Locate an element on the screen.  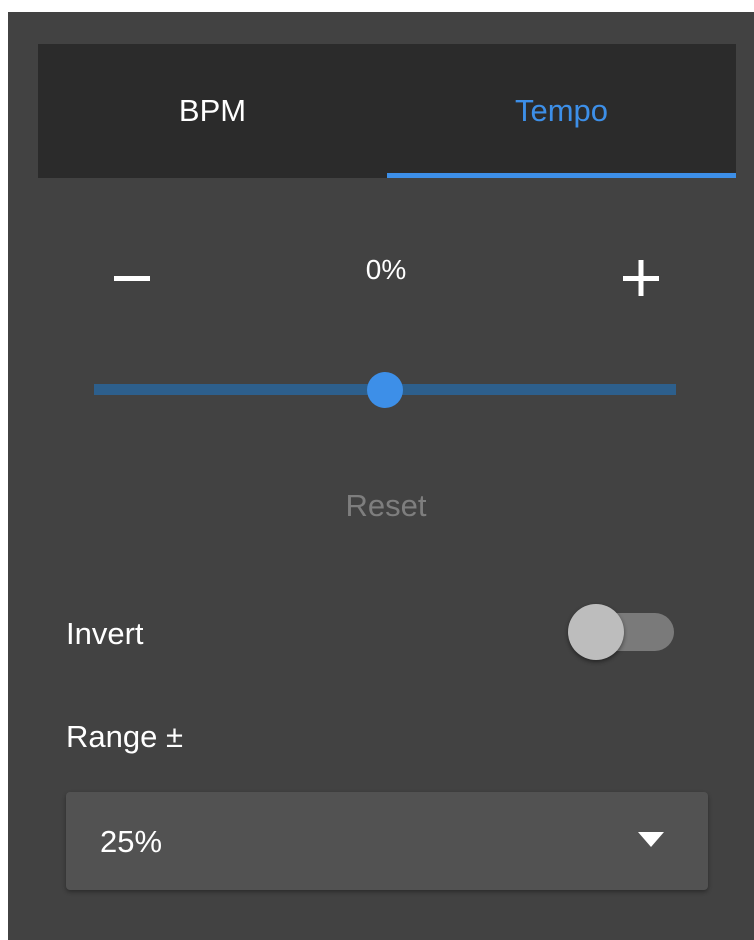
decrease-tempo-button is located at coordinates (132, 278).